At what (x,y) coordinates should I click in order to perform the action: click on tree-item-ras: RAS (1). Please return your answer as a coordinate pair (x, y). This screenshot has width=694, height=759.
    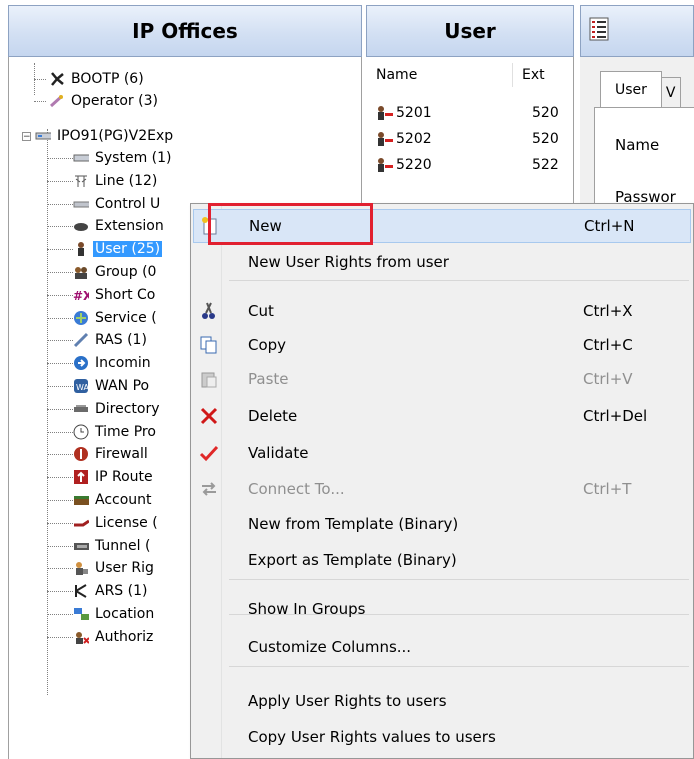
    Looking at the image, I should click on (111, 340).